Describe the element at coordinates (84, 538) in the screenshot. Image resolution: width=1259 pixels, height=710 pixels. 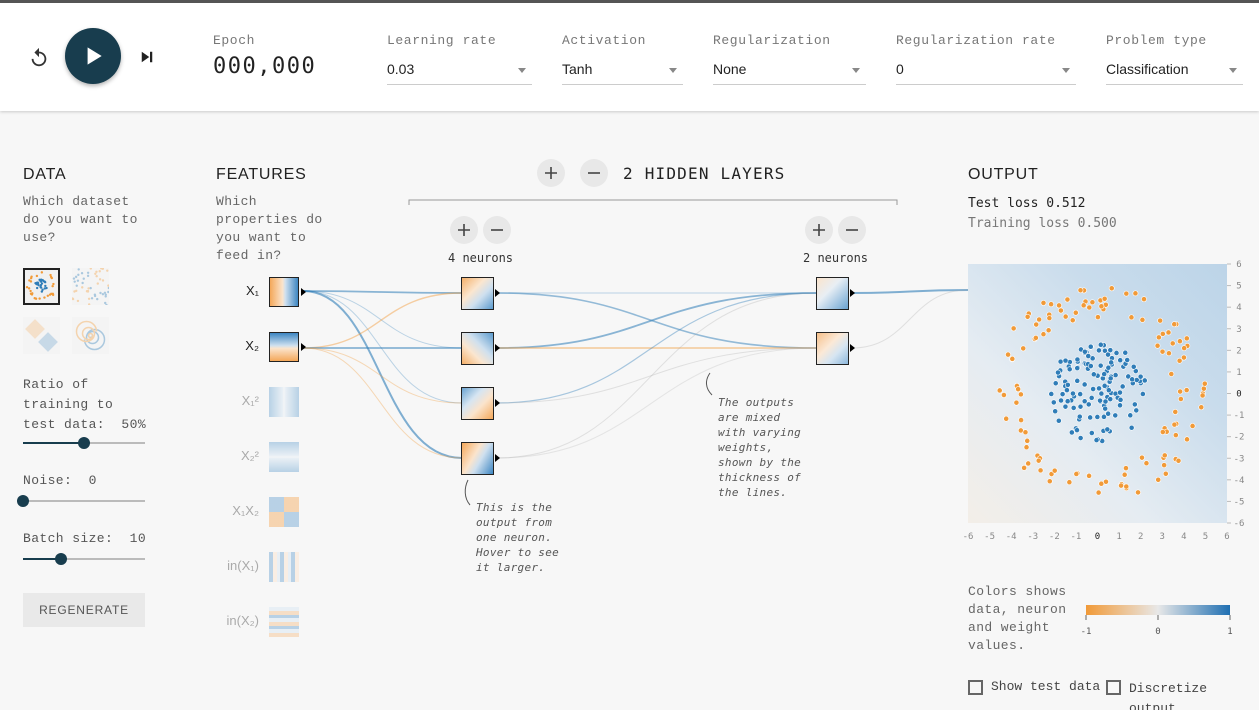
I see `batch-size-label: Batch size: 10` at that location.